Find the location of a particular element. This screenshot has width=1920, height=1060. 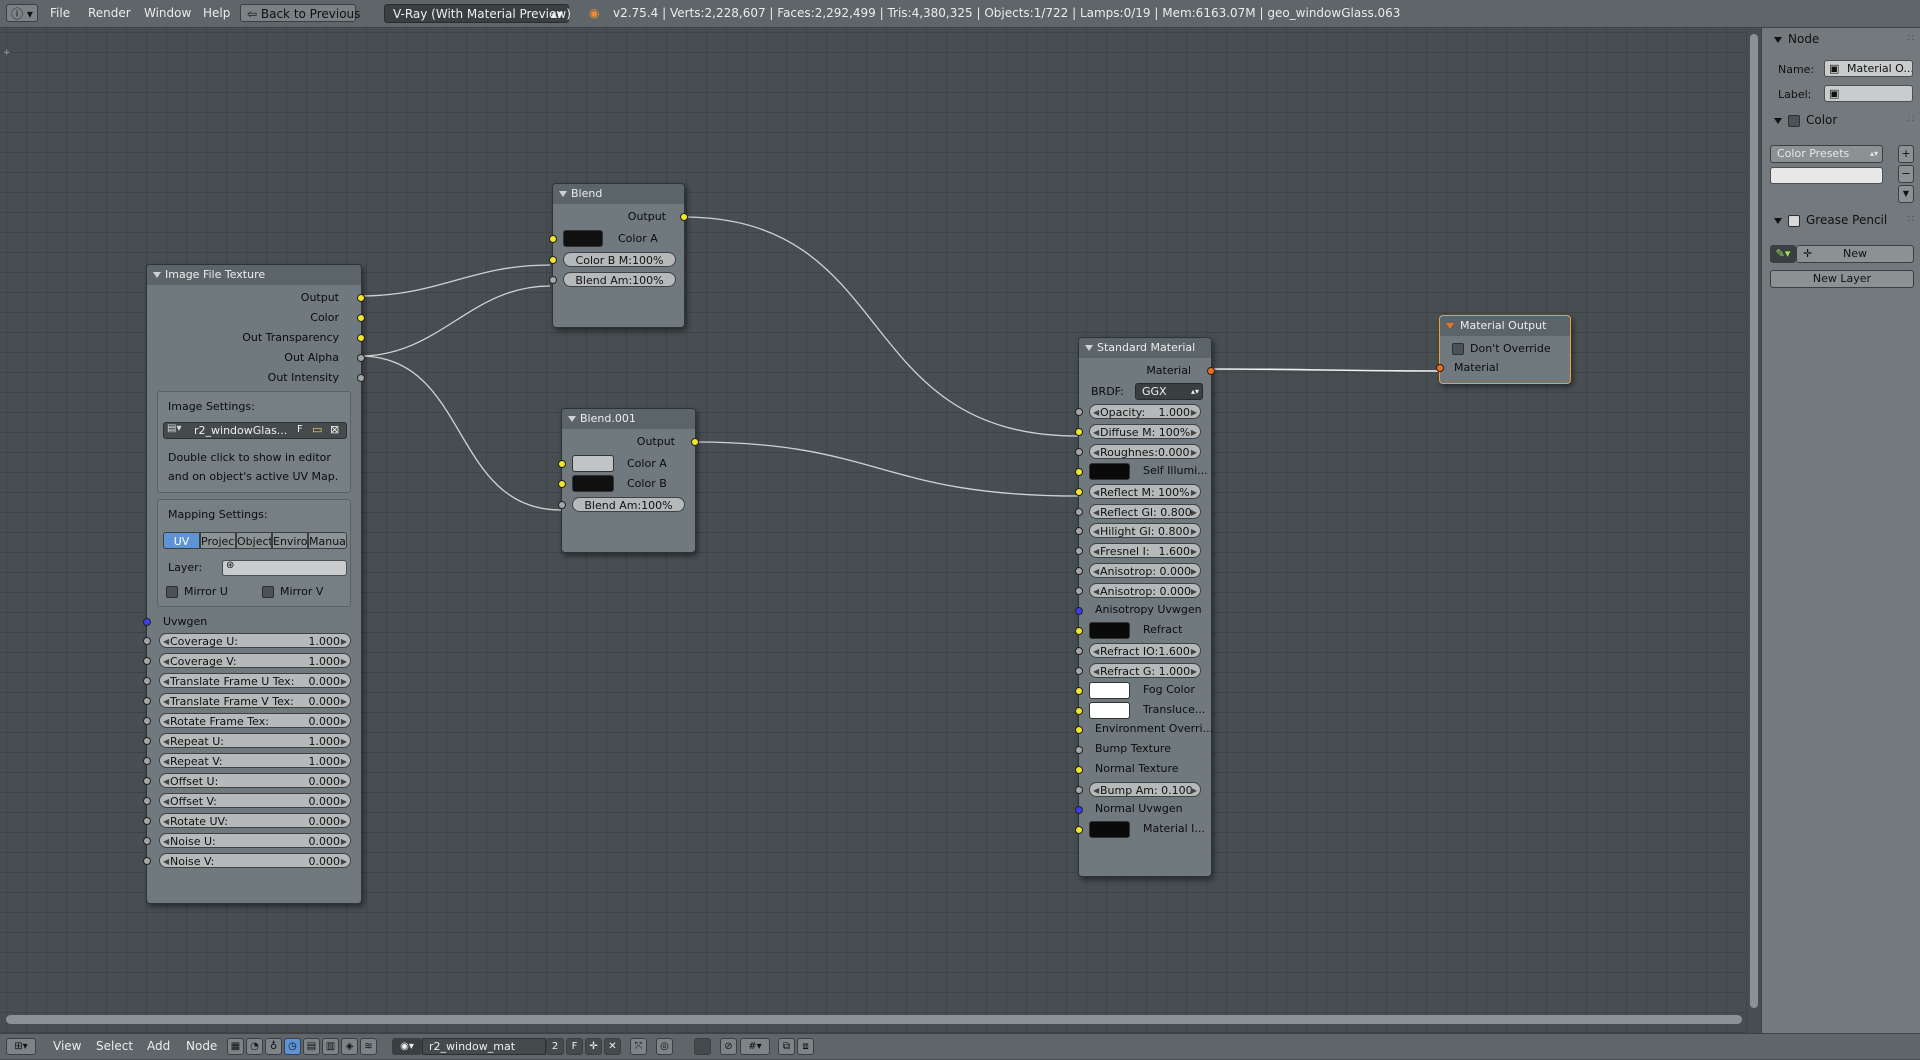

color-b-swatch is located at coordinates (593, 483).